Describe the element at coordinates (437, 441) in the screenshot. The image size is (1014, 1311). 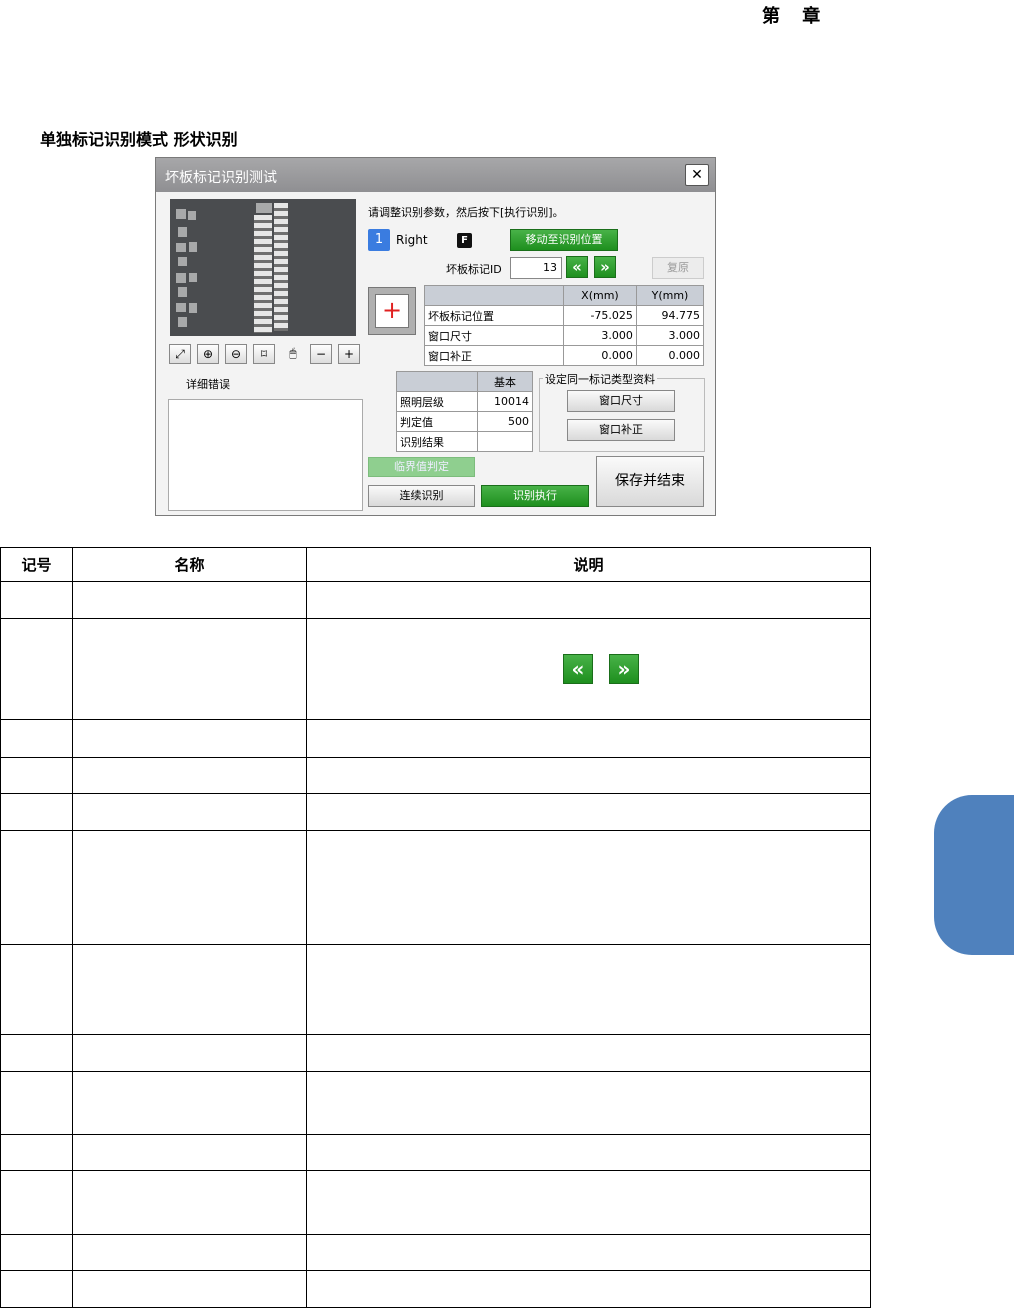
I see `row-label: 识别结果` at that location.